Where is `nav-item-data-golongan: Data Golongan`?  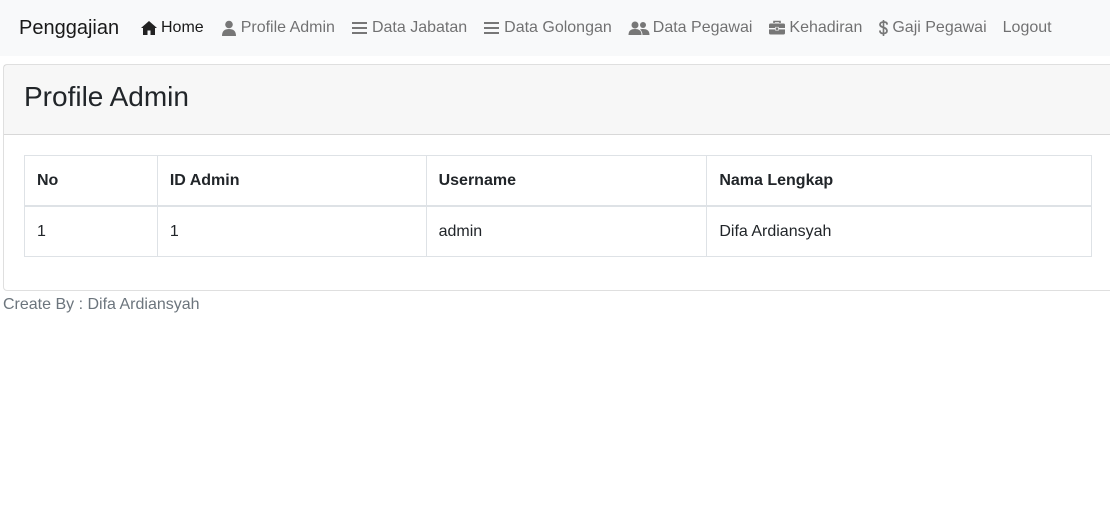 nav-item-data-golongan: Data Golongan is located at coordinates (547, 28).